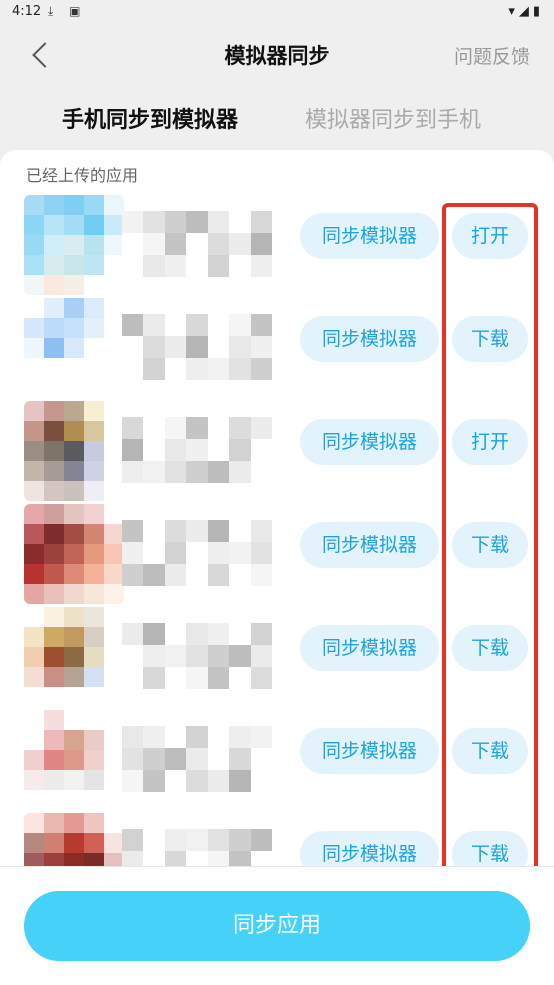 The image size is (554, 985). I want to click on sync-direction-tabs: 手机同步到模拟器 模拟器同步到手机, so click(277, 118).